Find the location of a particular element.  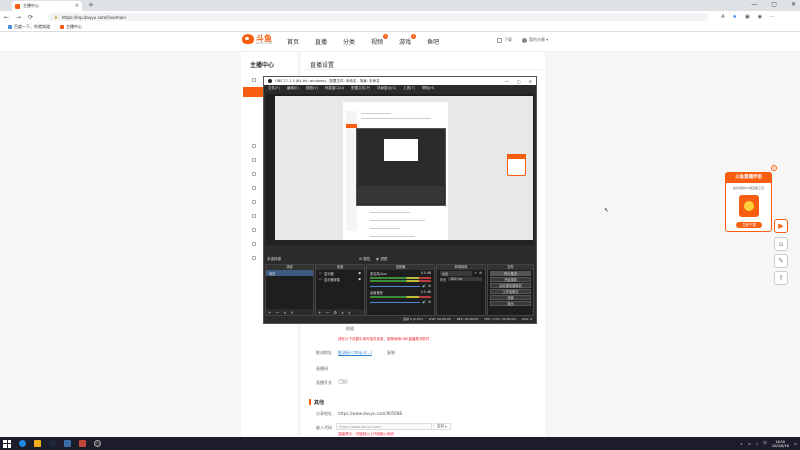

obs-menu-view: 视图(V) is located at coordinates (312, 88).